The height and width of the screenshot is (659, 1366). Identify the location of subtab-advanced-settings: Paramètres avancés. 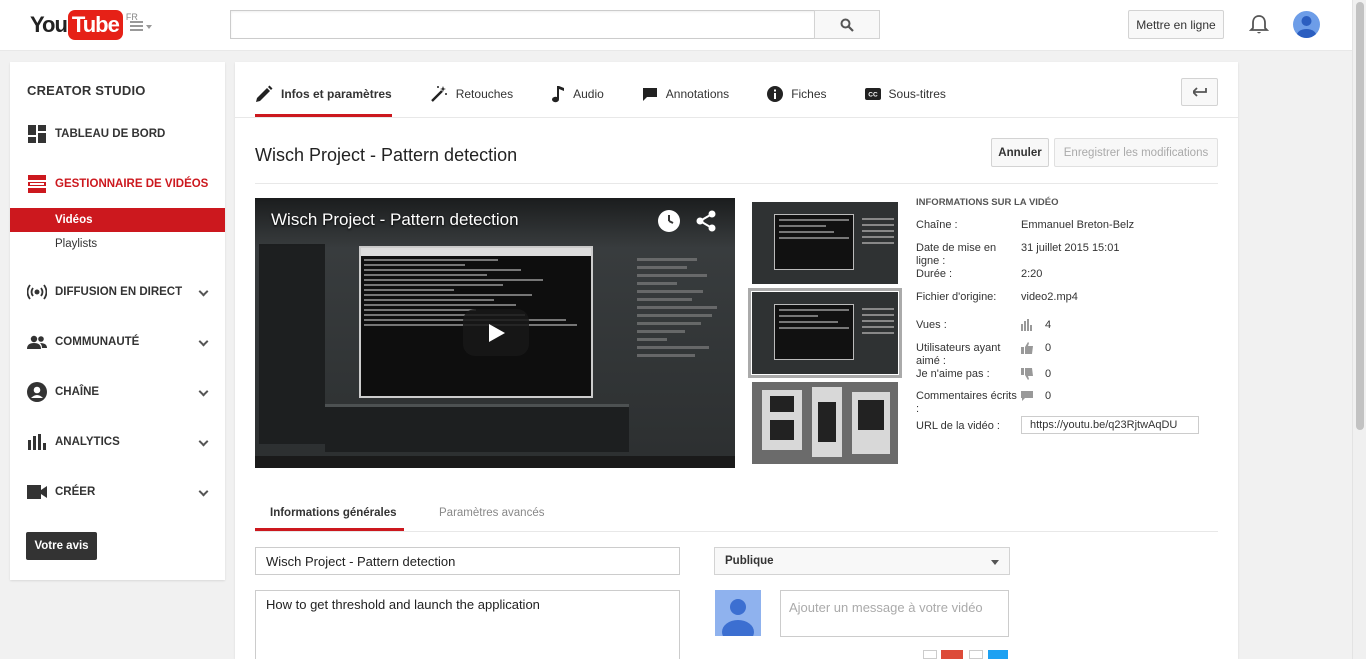
(491, 513).